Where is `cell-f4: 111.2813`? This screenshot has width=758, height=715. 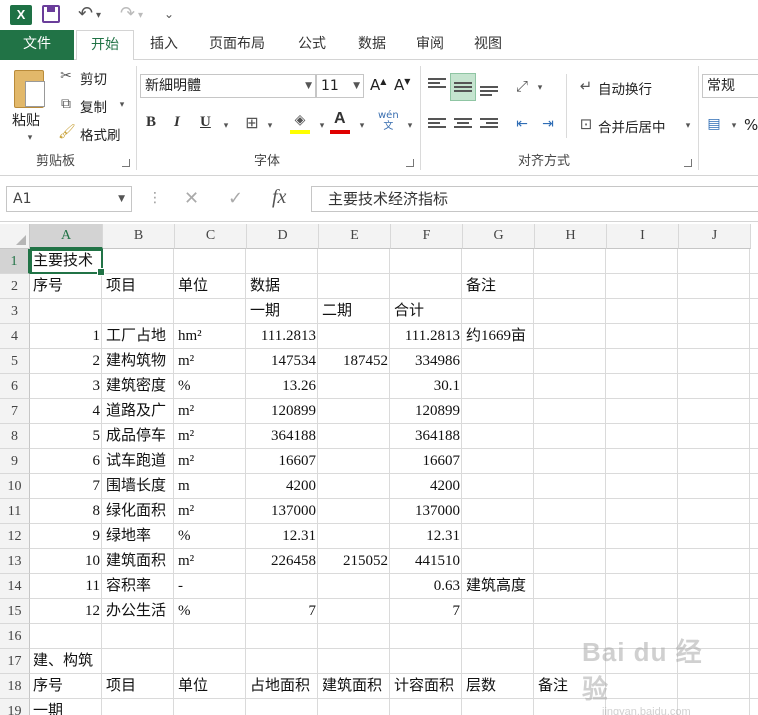
cell-f4: 111.2813 is located at coordinates (427, 336).